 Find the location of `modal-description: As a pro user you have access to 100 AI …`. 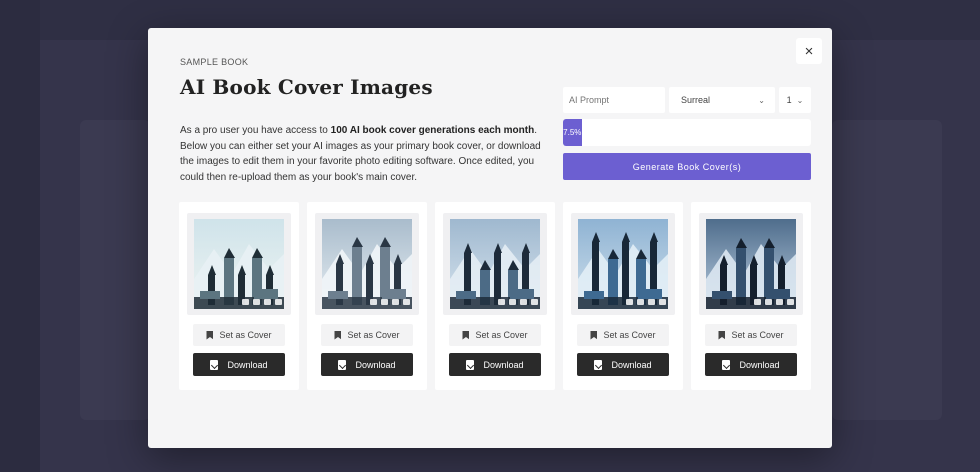

modal-description: As a pro user you have access to 100 AI … is located at coordinates (360, 154).